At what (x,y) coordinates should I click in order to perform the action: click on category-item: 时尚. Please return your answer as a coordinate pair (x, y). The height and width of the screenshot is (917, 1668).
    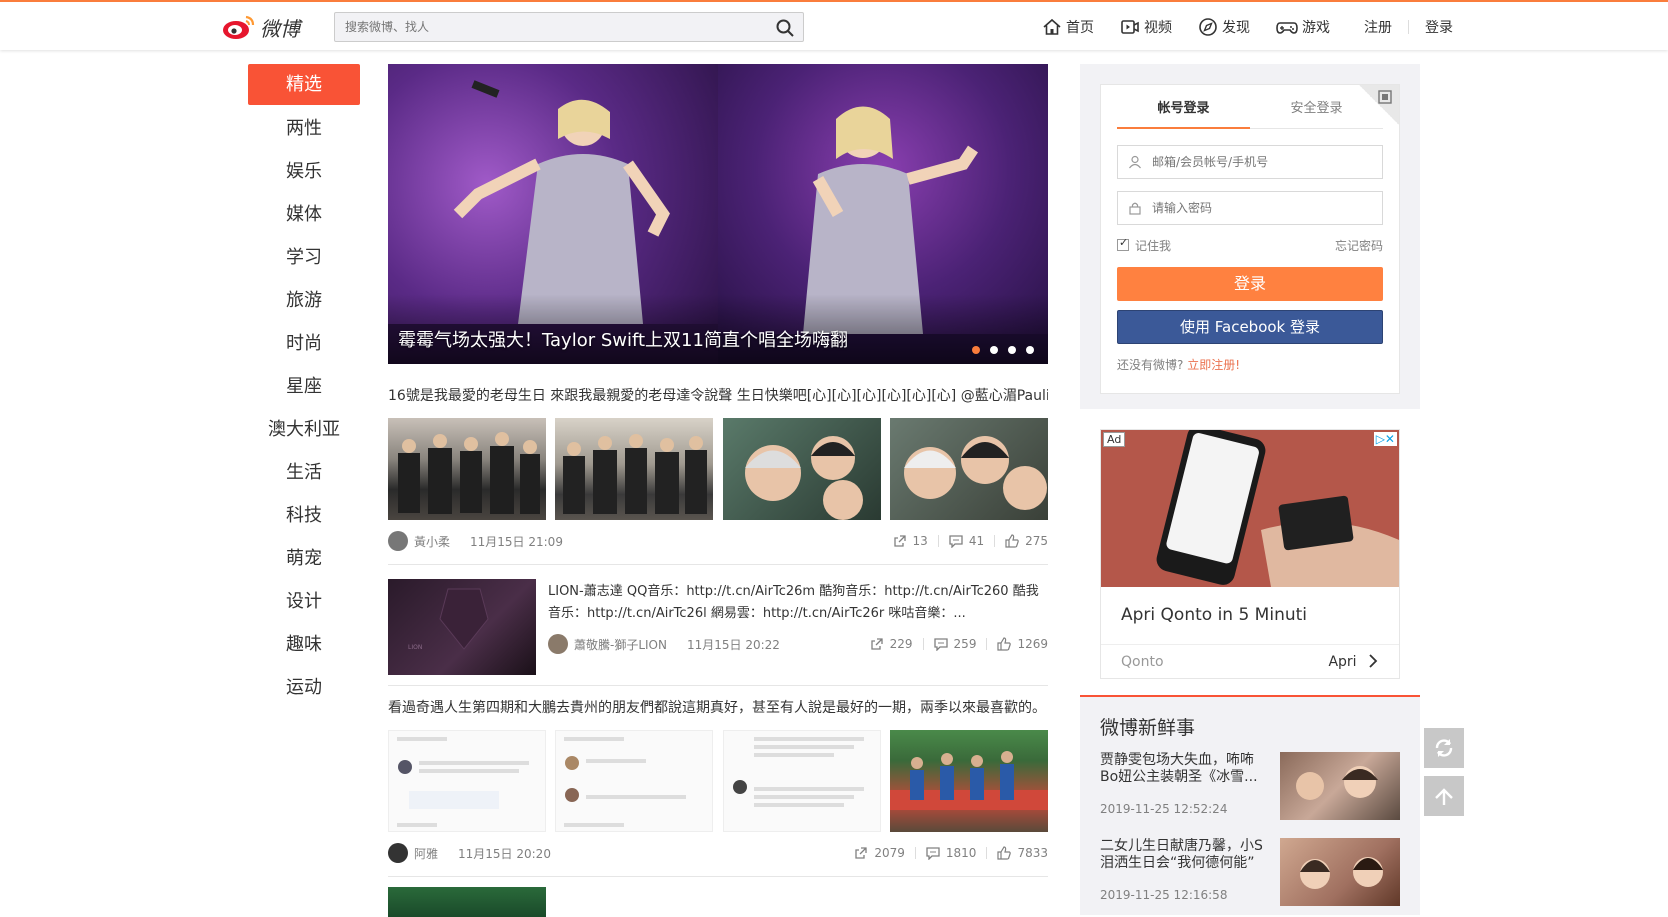
    Looking at the image, I should click on (304, 343).